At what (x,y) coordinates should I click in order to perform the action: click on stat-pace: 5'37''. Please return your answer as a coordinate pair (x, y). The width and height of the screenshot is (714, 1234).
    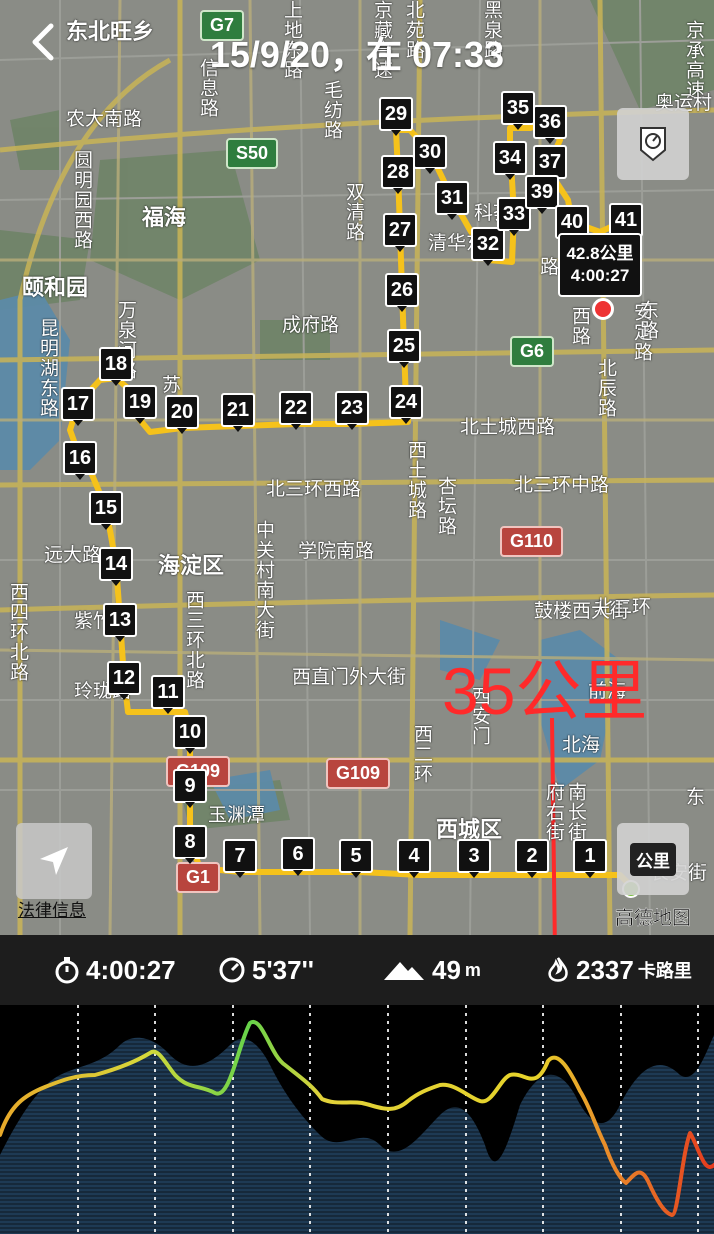
    Looking at the image, I should click on (266, 970).